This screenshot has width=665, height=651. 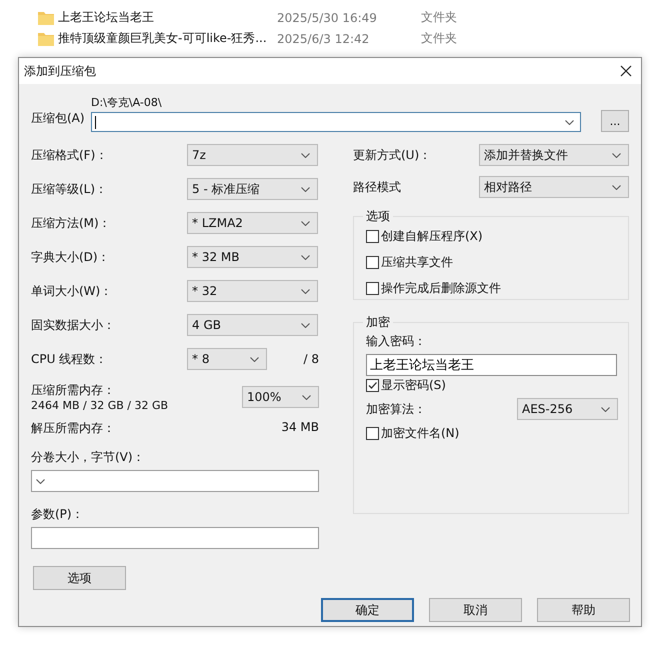 I want to click on checkbox-label: 操作完成后删除源文件, so click(x=441, y=288).